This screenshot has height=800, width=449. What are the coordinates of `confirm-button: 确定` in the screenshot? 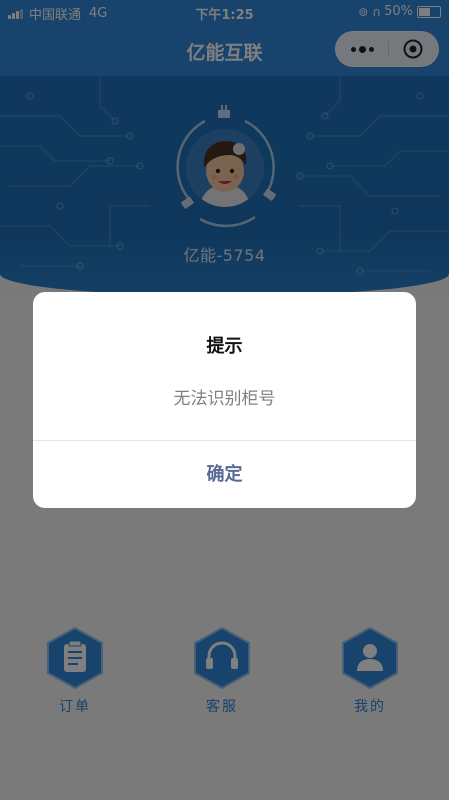 It's located at (224, 474).